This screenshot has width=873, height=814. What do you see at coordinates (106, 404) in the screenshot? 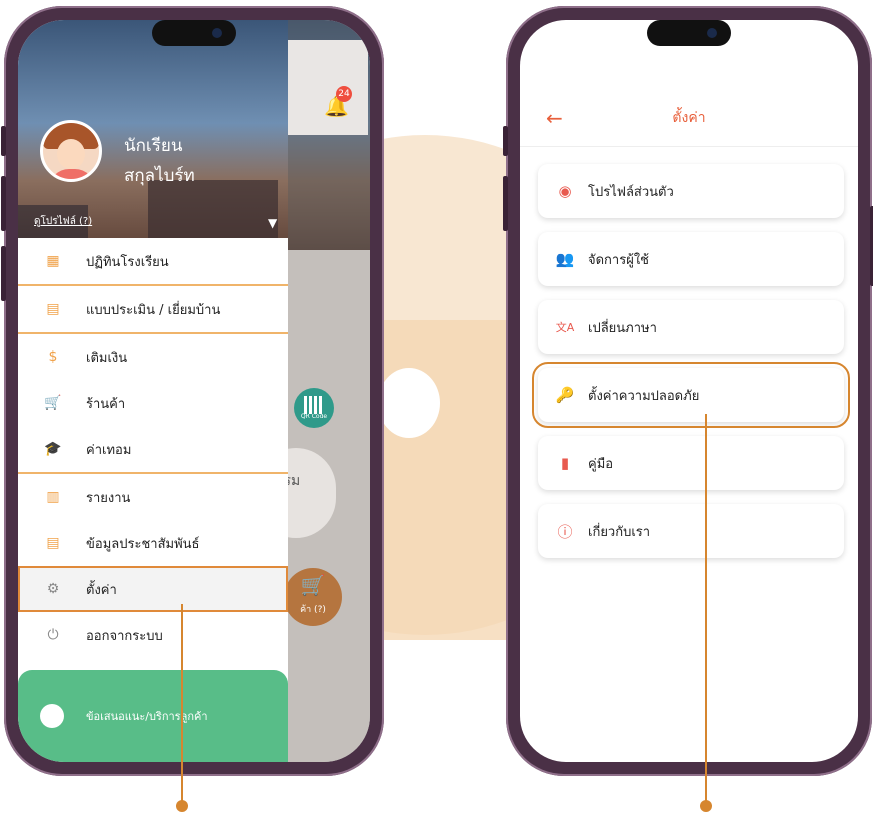
I see `menu-item-label: ร้านค้า` at bounding box center [106, 404].